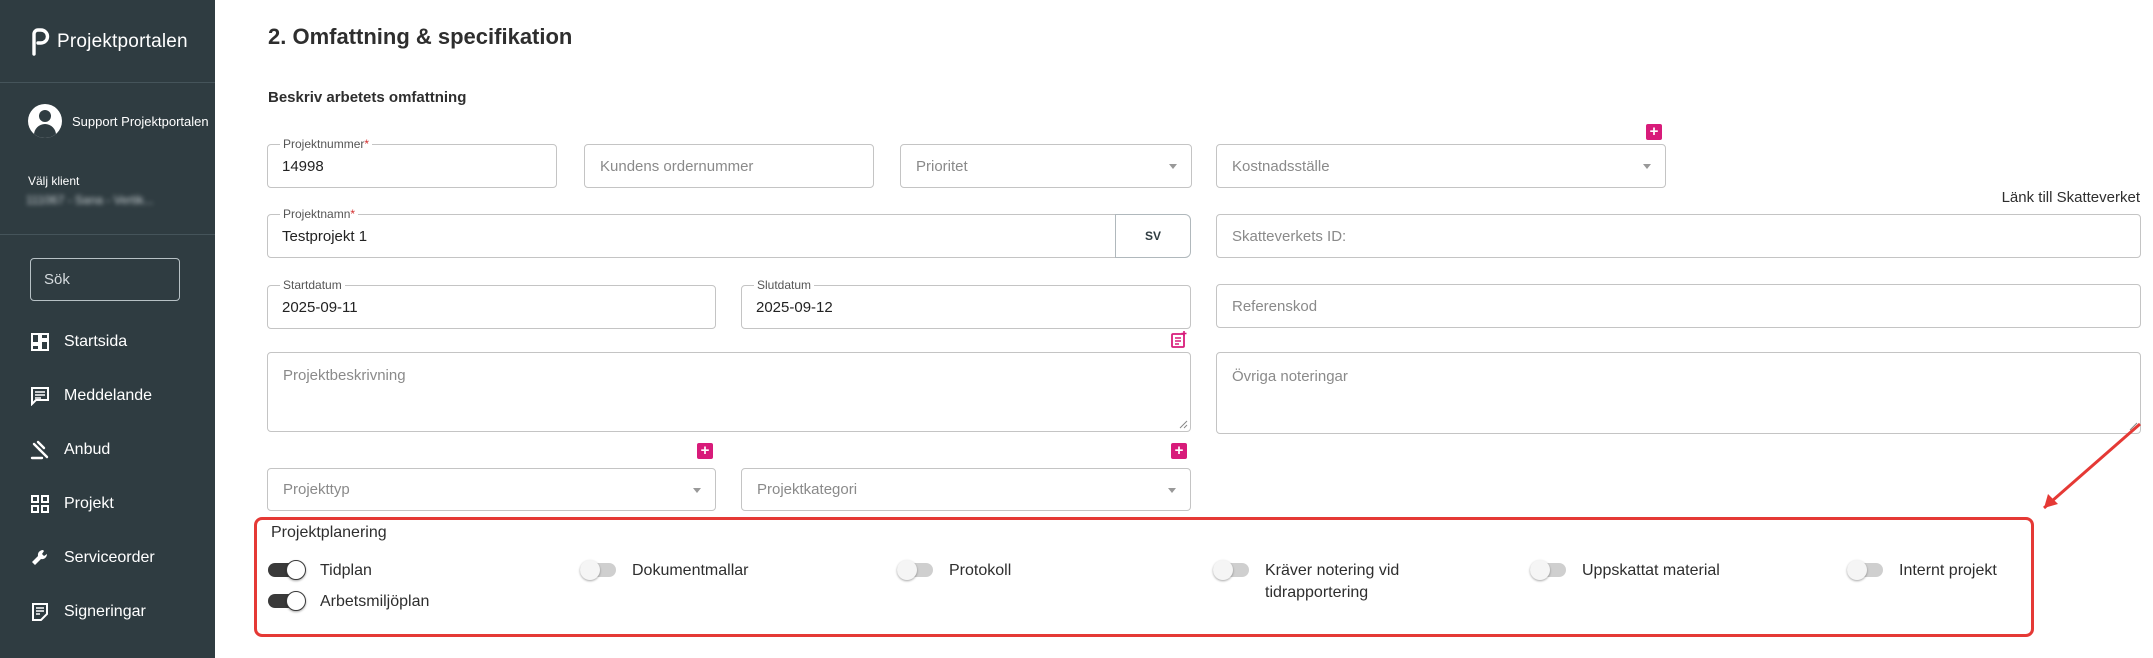  What do you see at coordinates (690, 570) in the screenshot?
I see `dokumentmallar-label: Dokumentmallar` at bounding box center [690, 570].